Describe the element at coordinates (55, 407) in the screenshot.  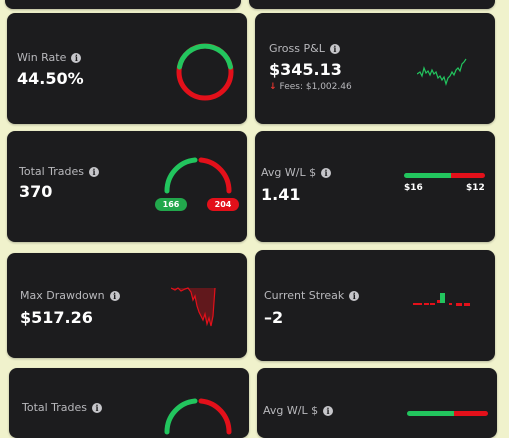
I see `total-trades-label-text-2: Total Trades` at that location.